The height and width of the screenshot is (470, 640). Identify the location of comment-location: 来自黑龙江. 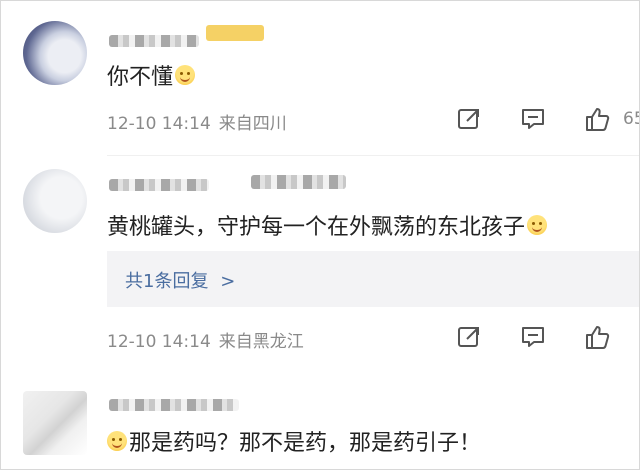
(261, 342).